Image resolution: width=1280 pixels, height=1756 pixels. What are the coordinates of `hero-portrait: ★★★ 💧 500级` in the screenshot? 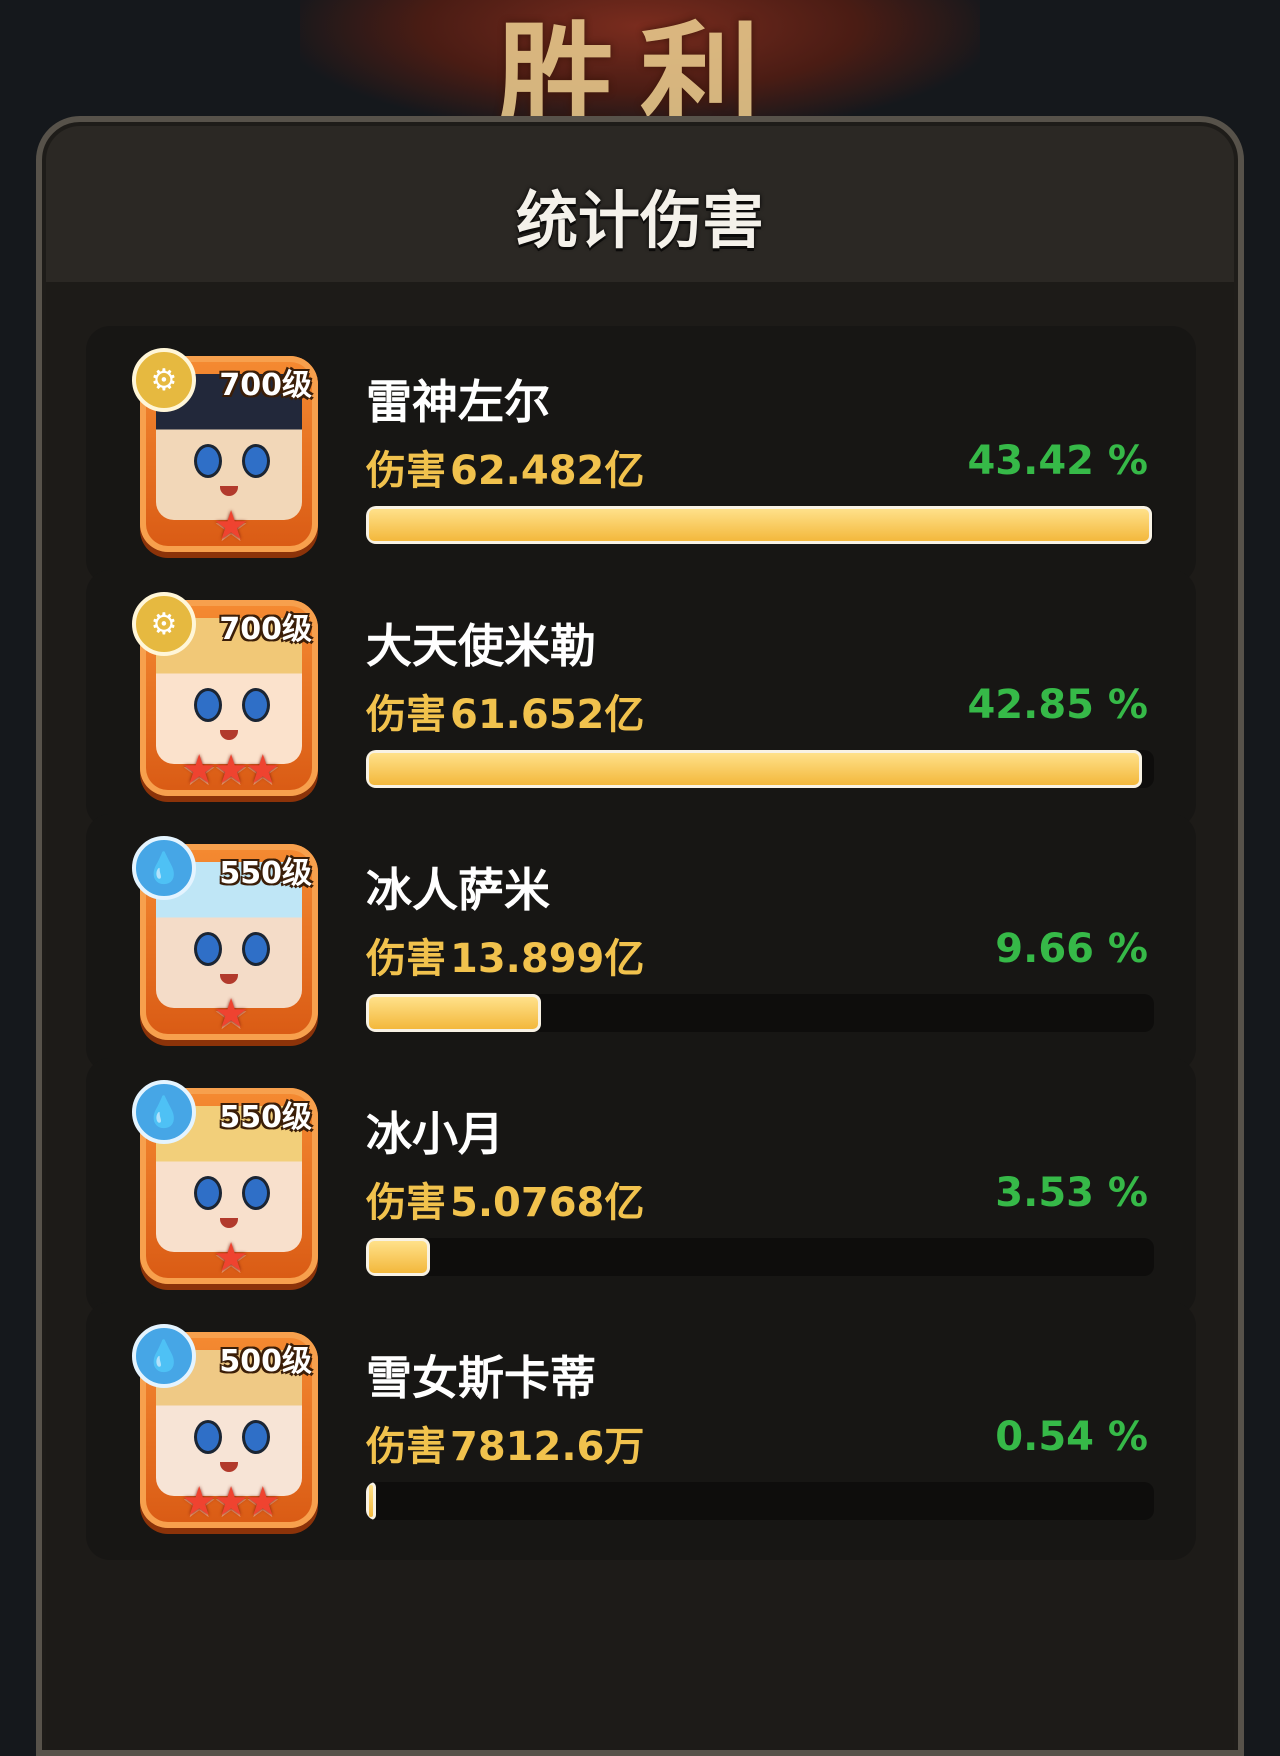 It's located at (225, 1426).